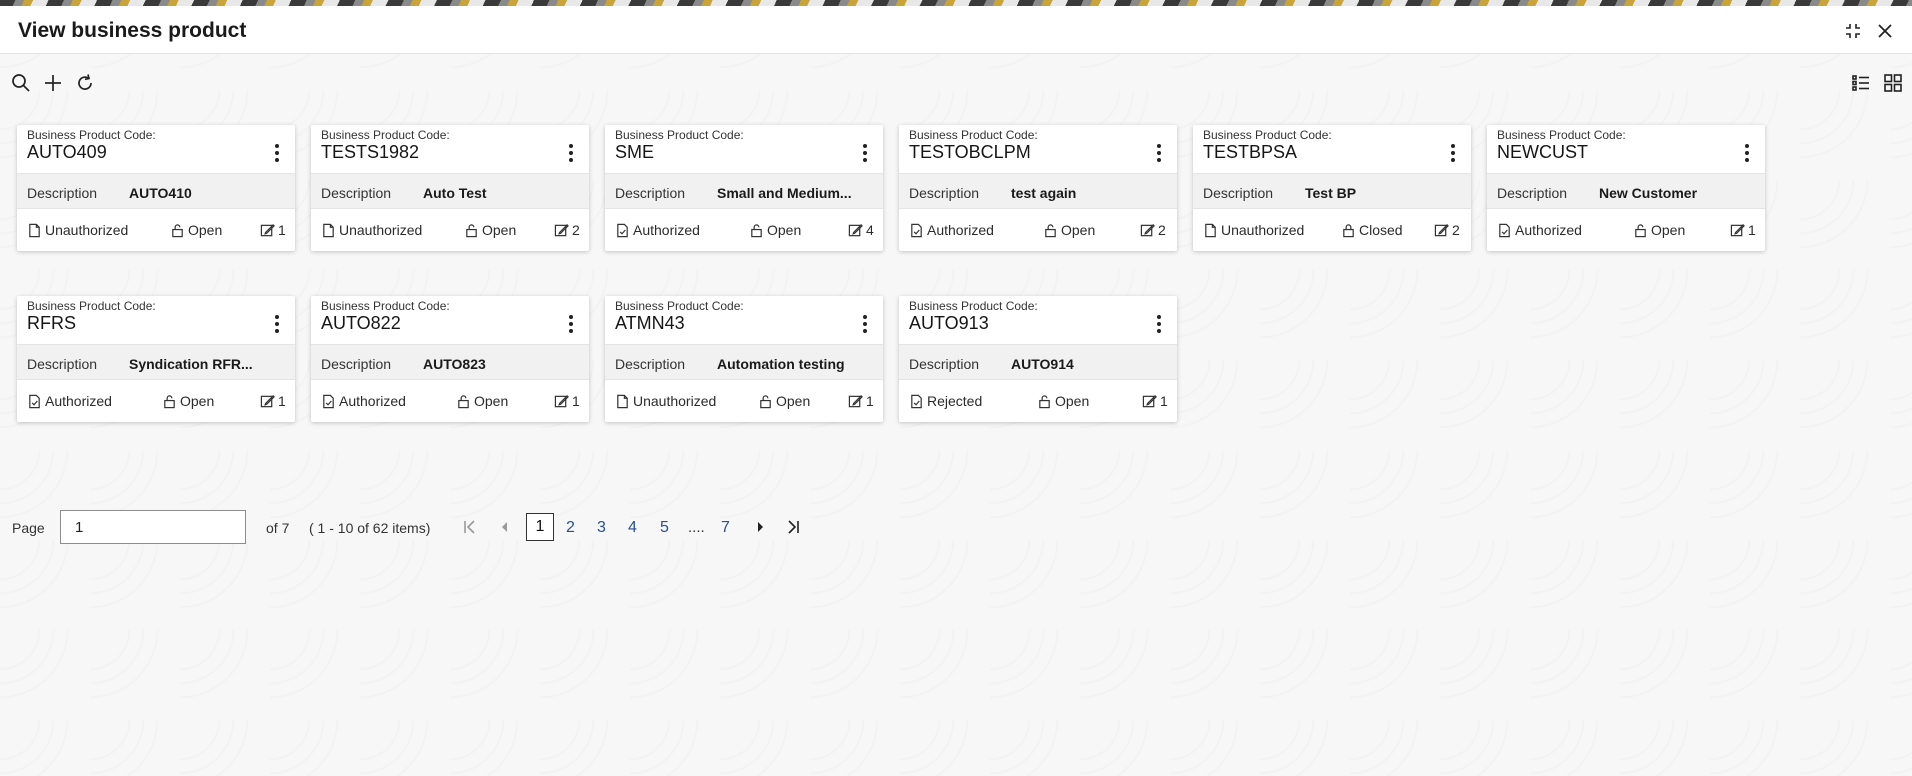 This screenshot has width=1912, height=776. Describe the element at coordinates (540, 527) in the screenshot. I see `page-button-1: 1` at that location.